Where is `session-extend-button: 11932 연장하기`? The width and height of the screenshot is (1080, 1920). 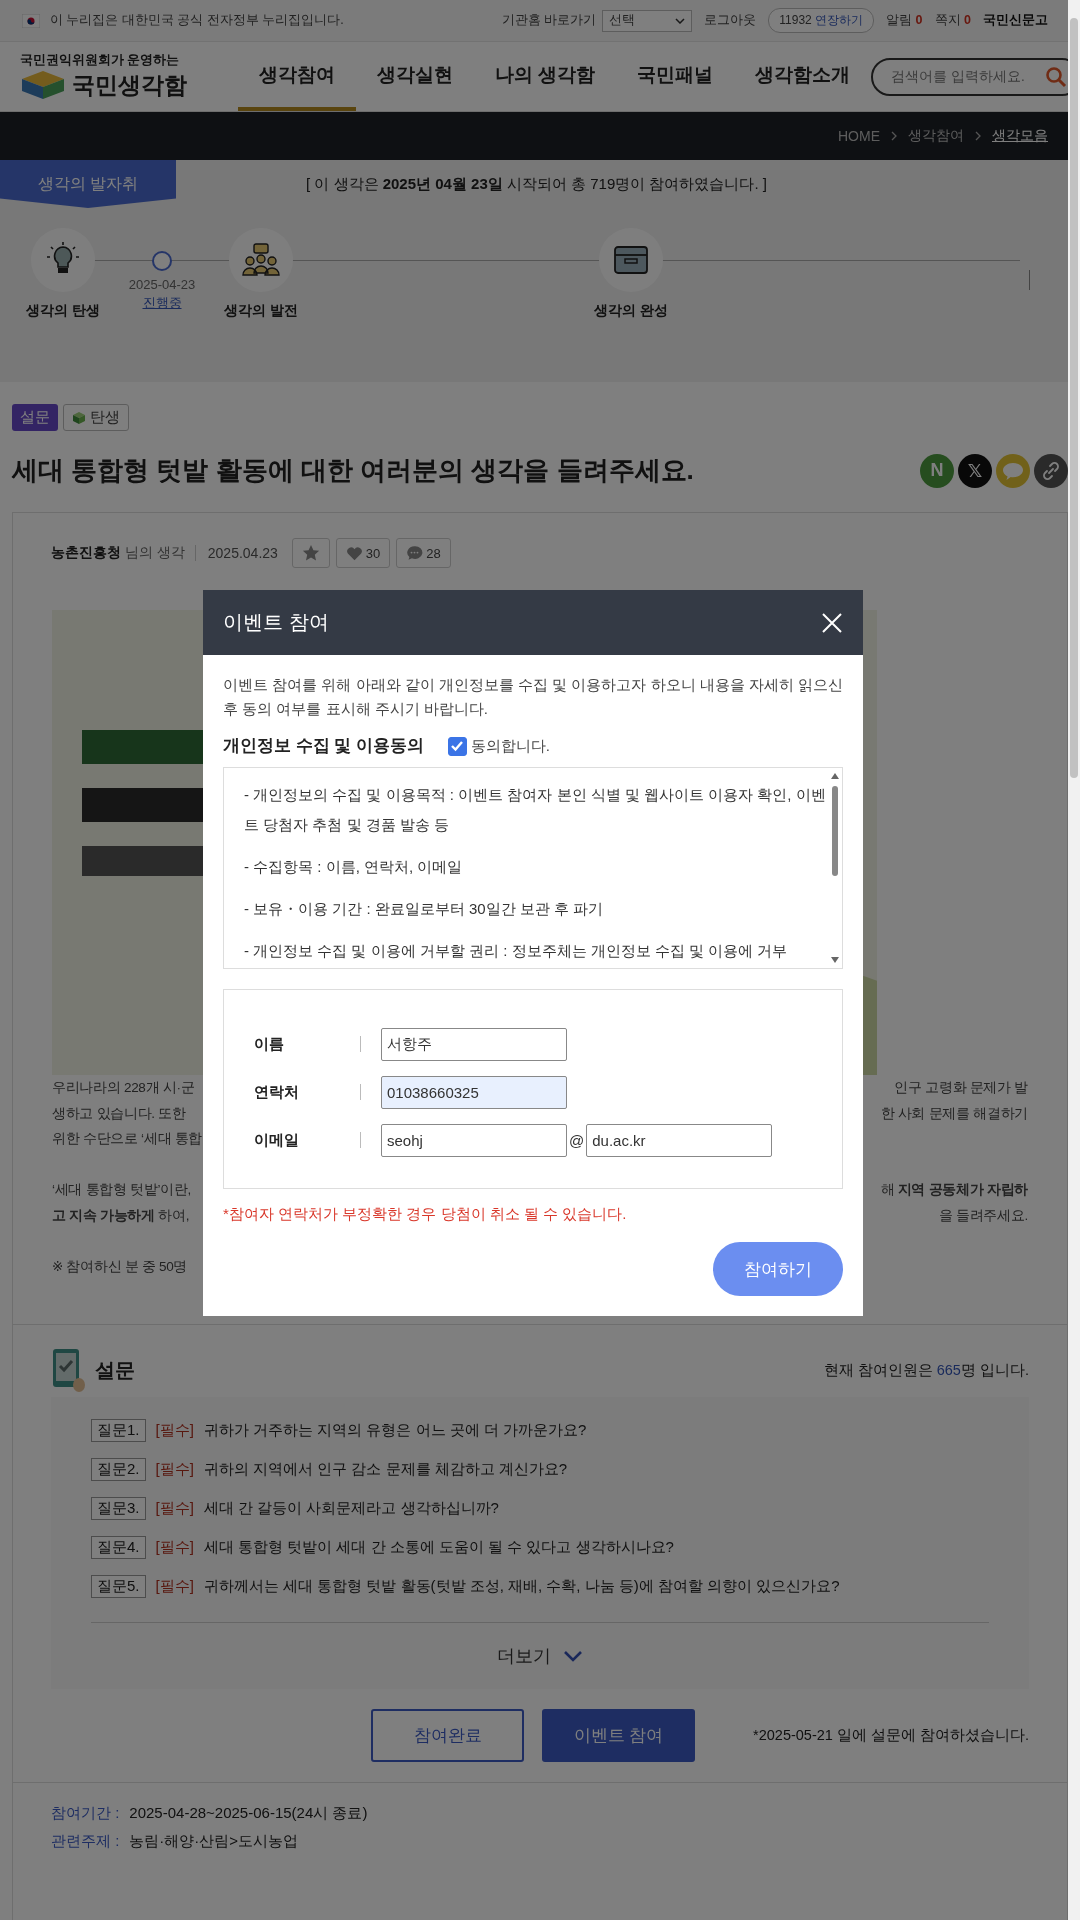
session-extend-button: 11932 연장하기 is located at coordinates (821, 20).